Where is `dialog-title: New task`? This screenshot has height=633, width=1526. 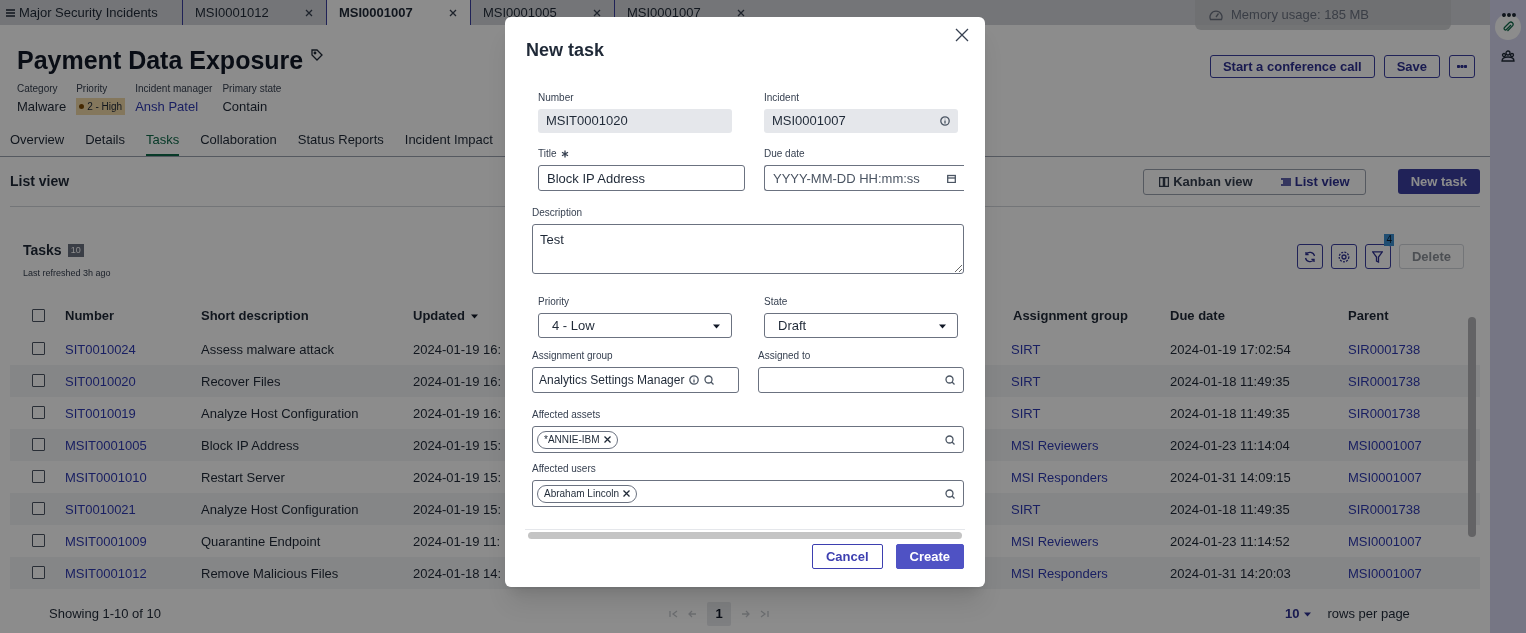 dialog-title: New task is located at coordinates (565, 50).